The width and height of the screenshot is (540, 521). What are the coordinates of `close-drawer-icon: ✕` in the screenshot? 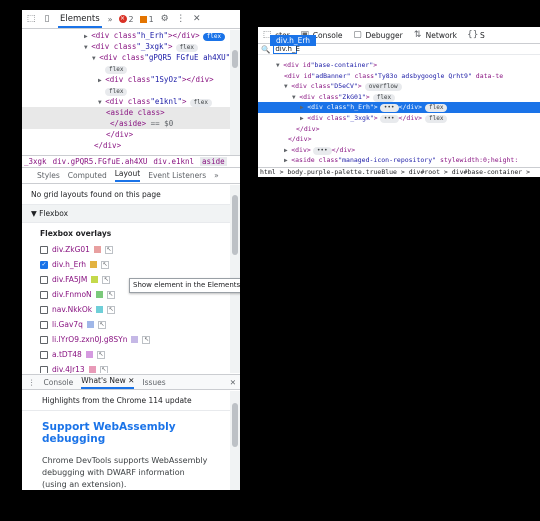 It's located at (233, 382).